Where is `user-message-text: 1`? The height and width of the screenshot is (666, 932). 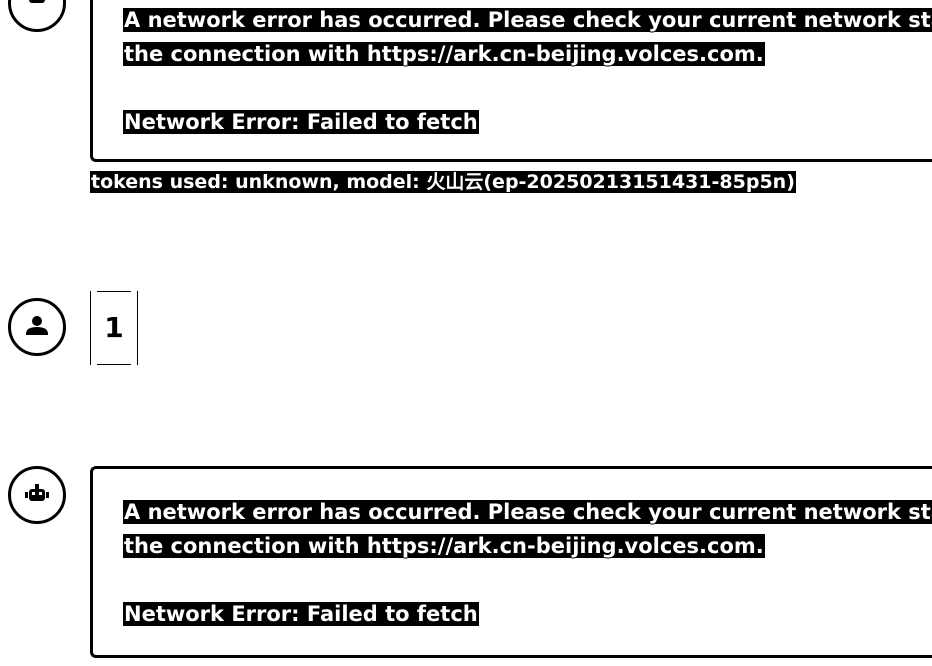
user-message-text: 1 is located at coordinates (114, 327).